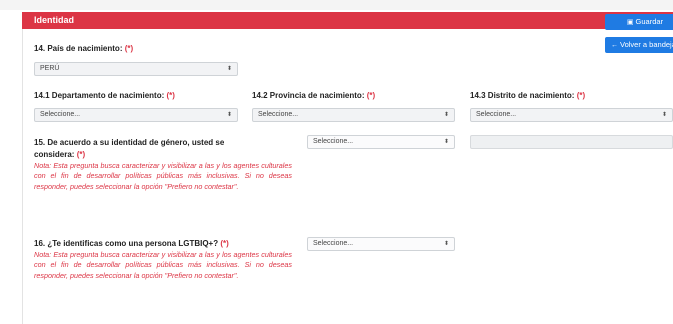 Image resolution: width=673 pixels, height=324 pixels. I want to click on gender-identity-label-line2: considera: (*), so click(59, 154).